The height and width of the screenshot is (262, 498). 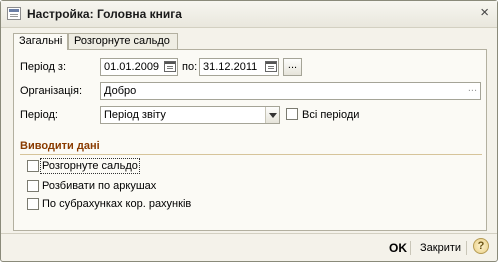 I want to click on period-type-label: Період:, so click(x=39, y=115).